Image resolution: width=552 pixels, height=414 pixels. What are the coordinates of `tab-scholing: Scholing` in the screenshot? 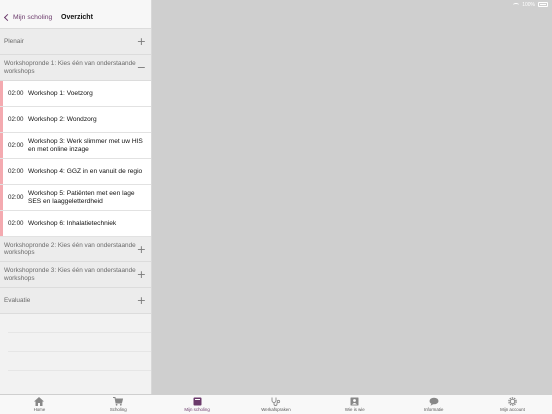 It's located at (118, 404).